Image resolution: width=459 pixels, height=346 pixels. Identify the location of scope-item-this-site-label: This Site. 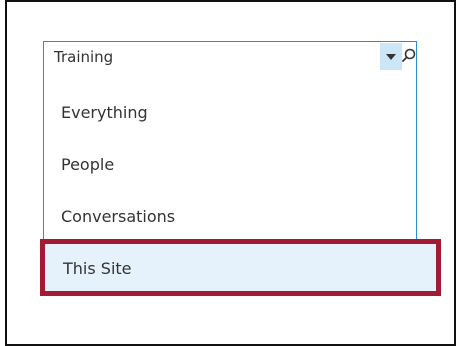
(97, 268).